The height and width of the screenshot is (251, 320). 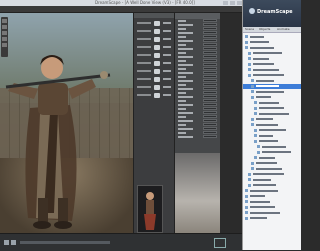 What do you see at coordinates (272, 219) in the screenshot?
I see `scene-tree-item` at bounding box center [272, 219].